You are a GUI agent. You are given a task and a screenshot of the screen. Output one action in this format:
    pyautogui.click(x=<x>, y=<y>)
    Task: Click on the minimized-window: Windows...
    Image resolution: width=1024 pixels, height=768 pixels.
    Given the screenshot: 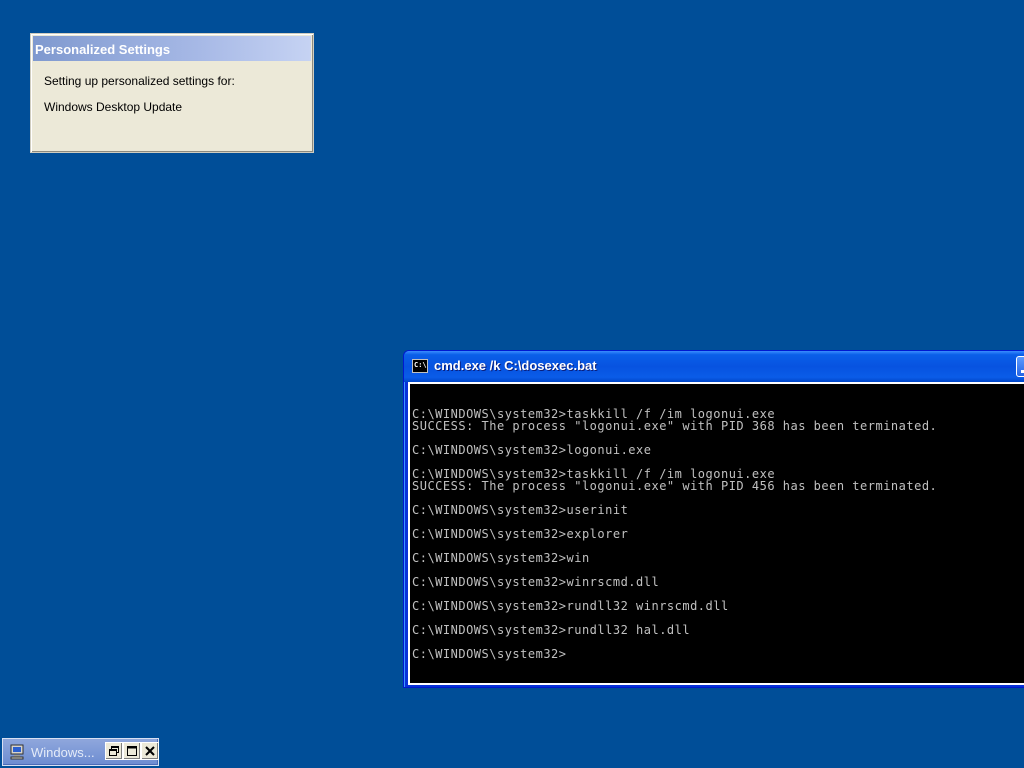 What is the action you would take?
    pyautogui.click(x=80, y=752)
    